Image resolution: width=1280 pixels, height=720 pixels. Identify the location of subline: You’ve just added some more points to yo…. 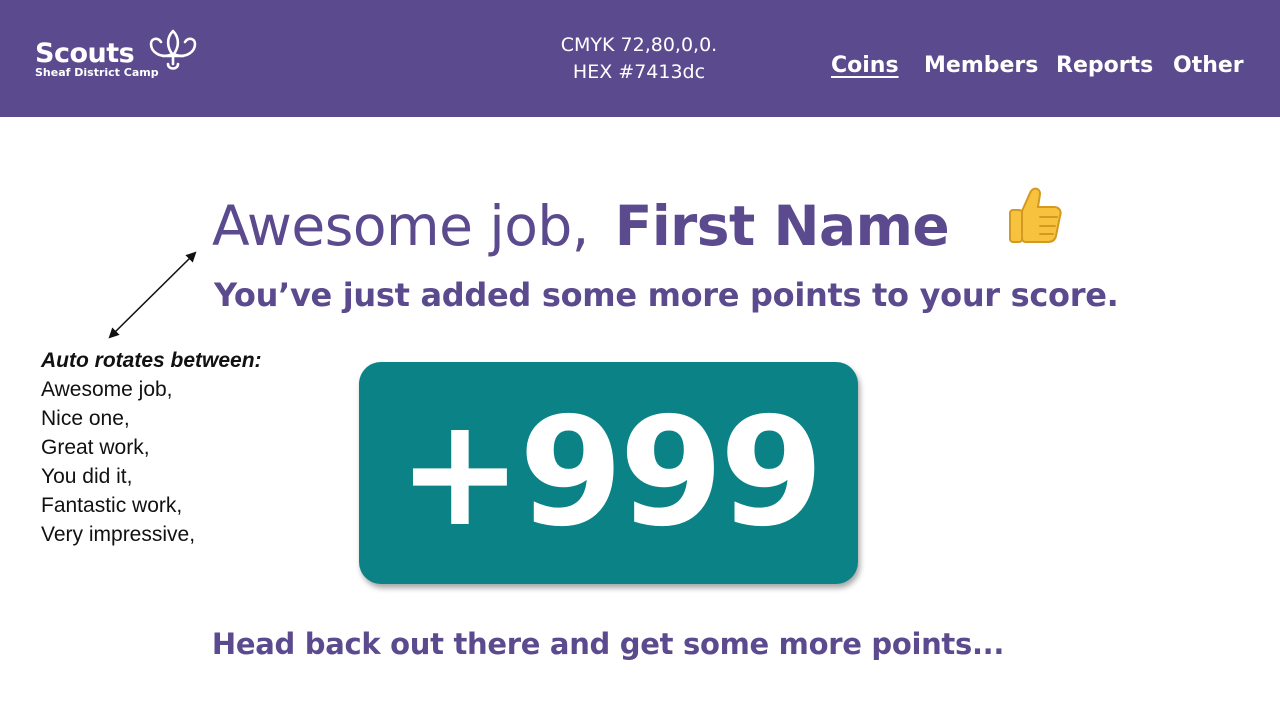
(666, 295).